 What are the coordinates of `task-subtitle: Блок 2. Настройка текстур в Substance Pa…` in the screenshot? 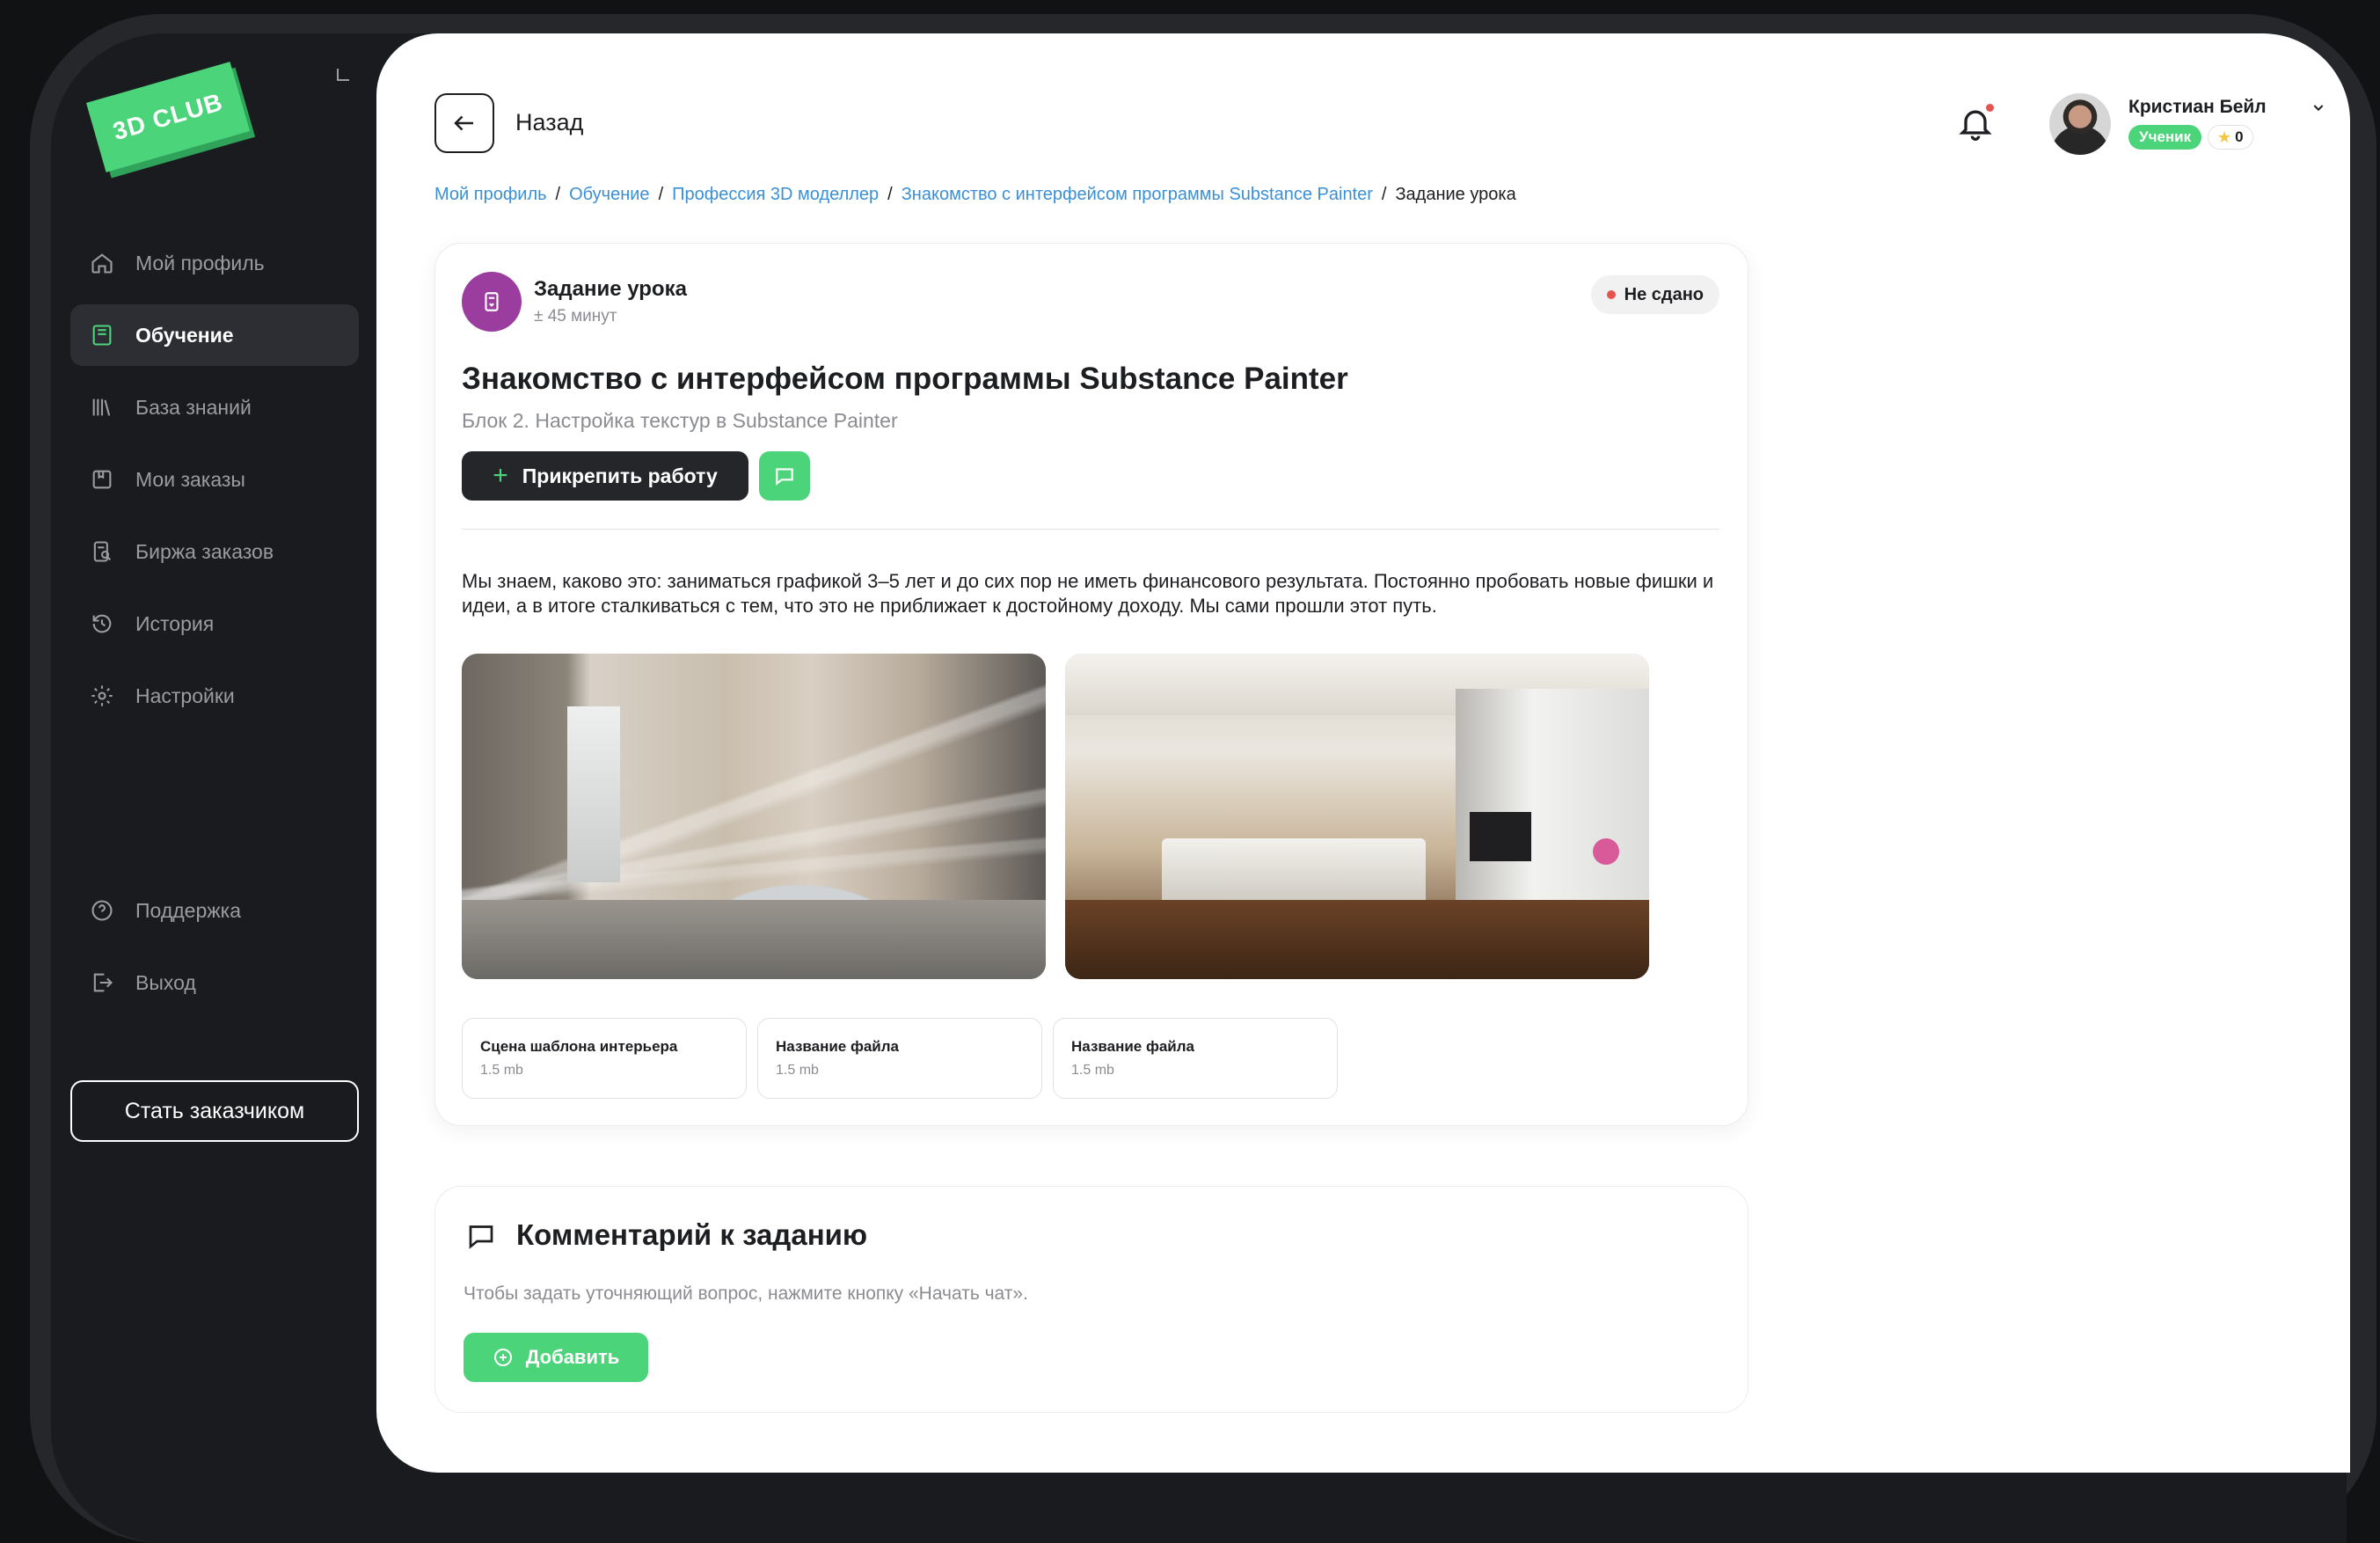 It's located at (680, 420).